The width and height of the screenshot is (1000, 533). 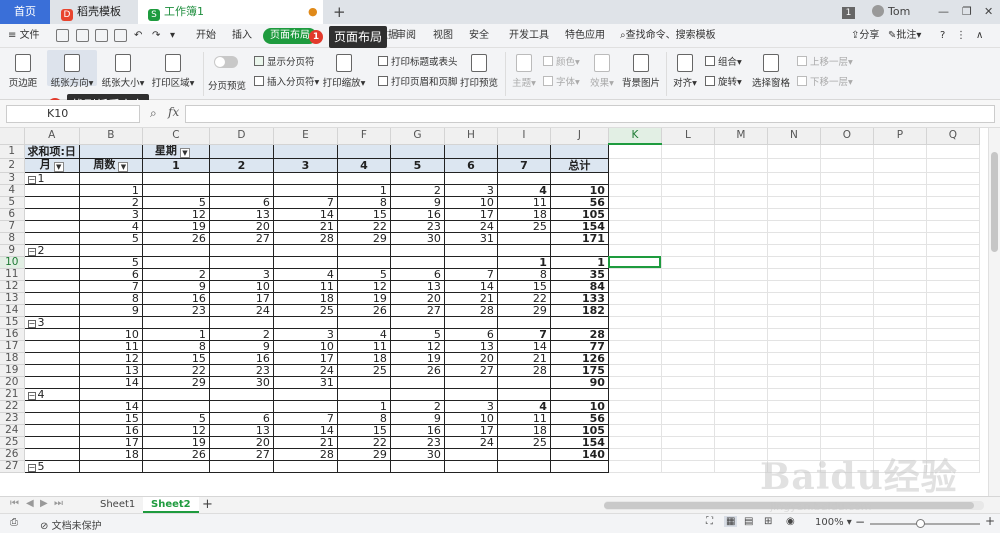 What do you see at coordinates (925, 523) in the screenshot?
I see `zoom-slider` at bounding box center [925, 523].